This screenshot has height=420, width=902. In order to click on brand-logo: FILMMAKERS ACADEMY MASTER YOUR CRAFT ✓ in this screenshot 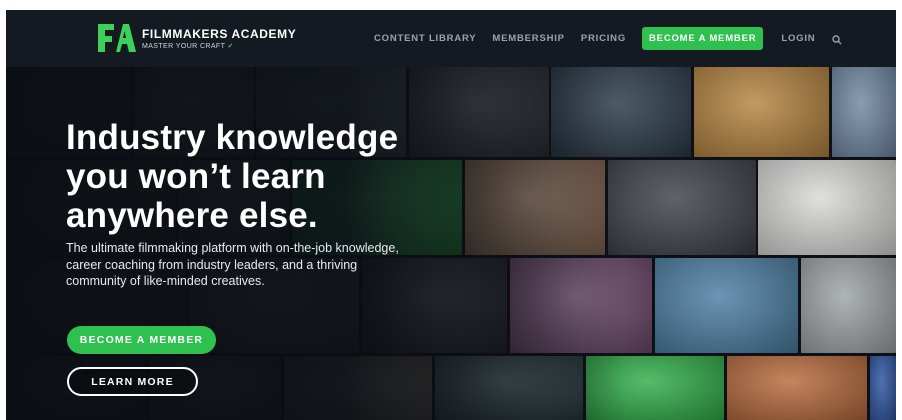, I will do `click(196, 38)`.